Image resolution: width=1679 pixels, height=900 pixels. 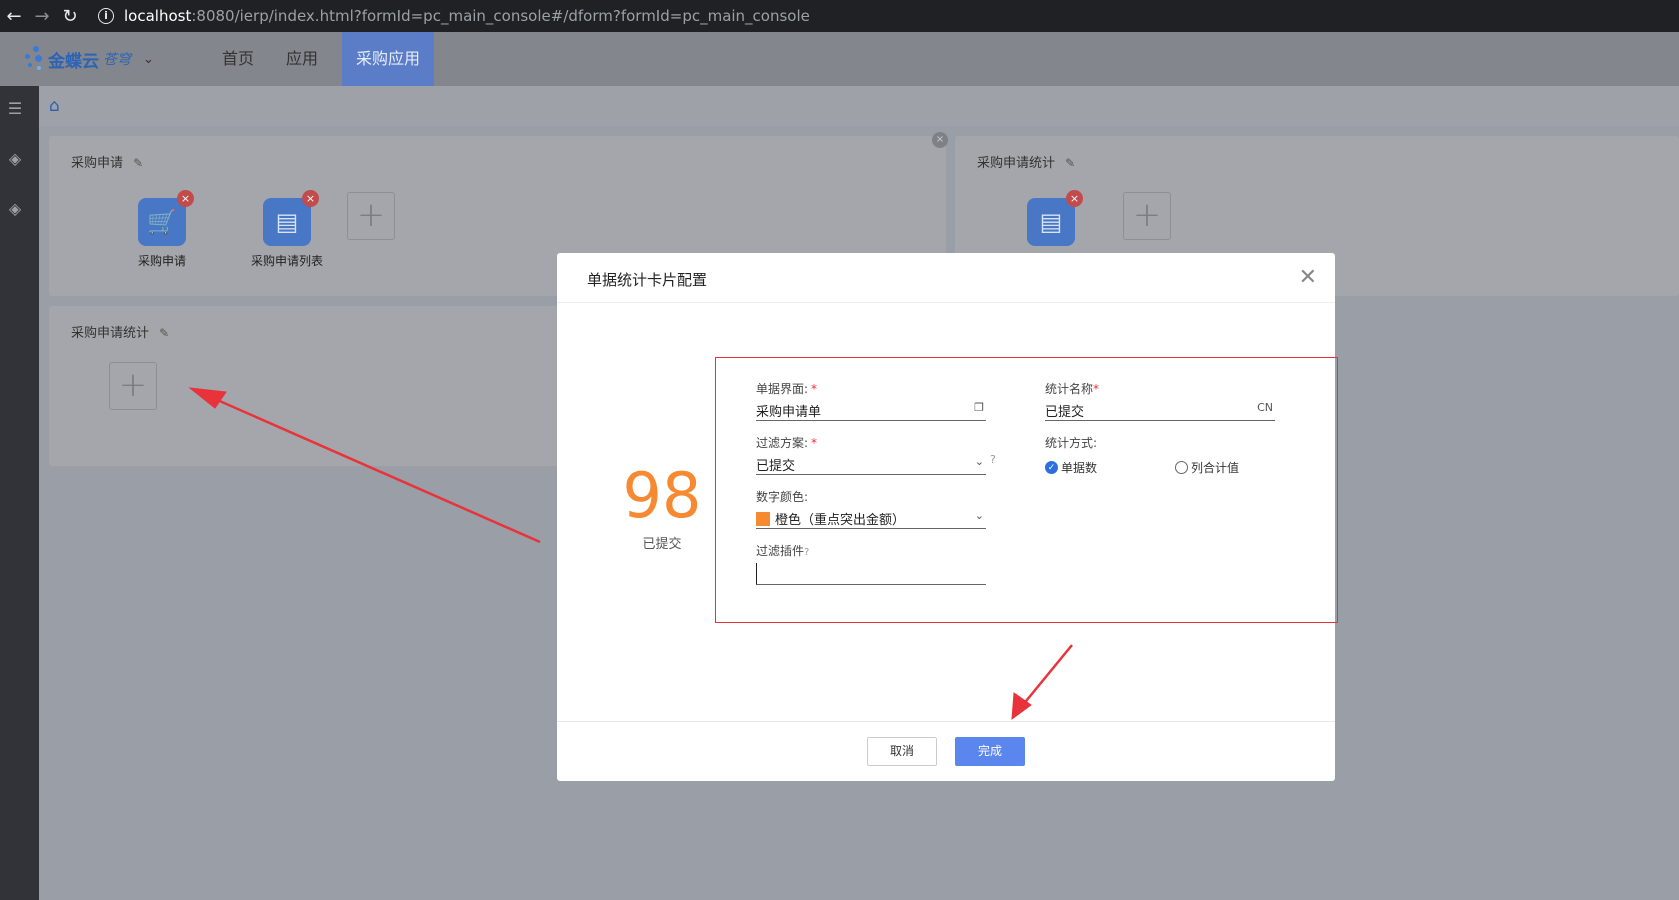 What do you see at coordinates (309, 386) in the screenshot?
I see `card-purchase-stats-left: 采购申请统计 ✎ +` at bounding box center [309, 386].